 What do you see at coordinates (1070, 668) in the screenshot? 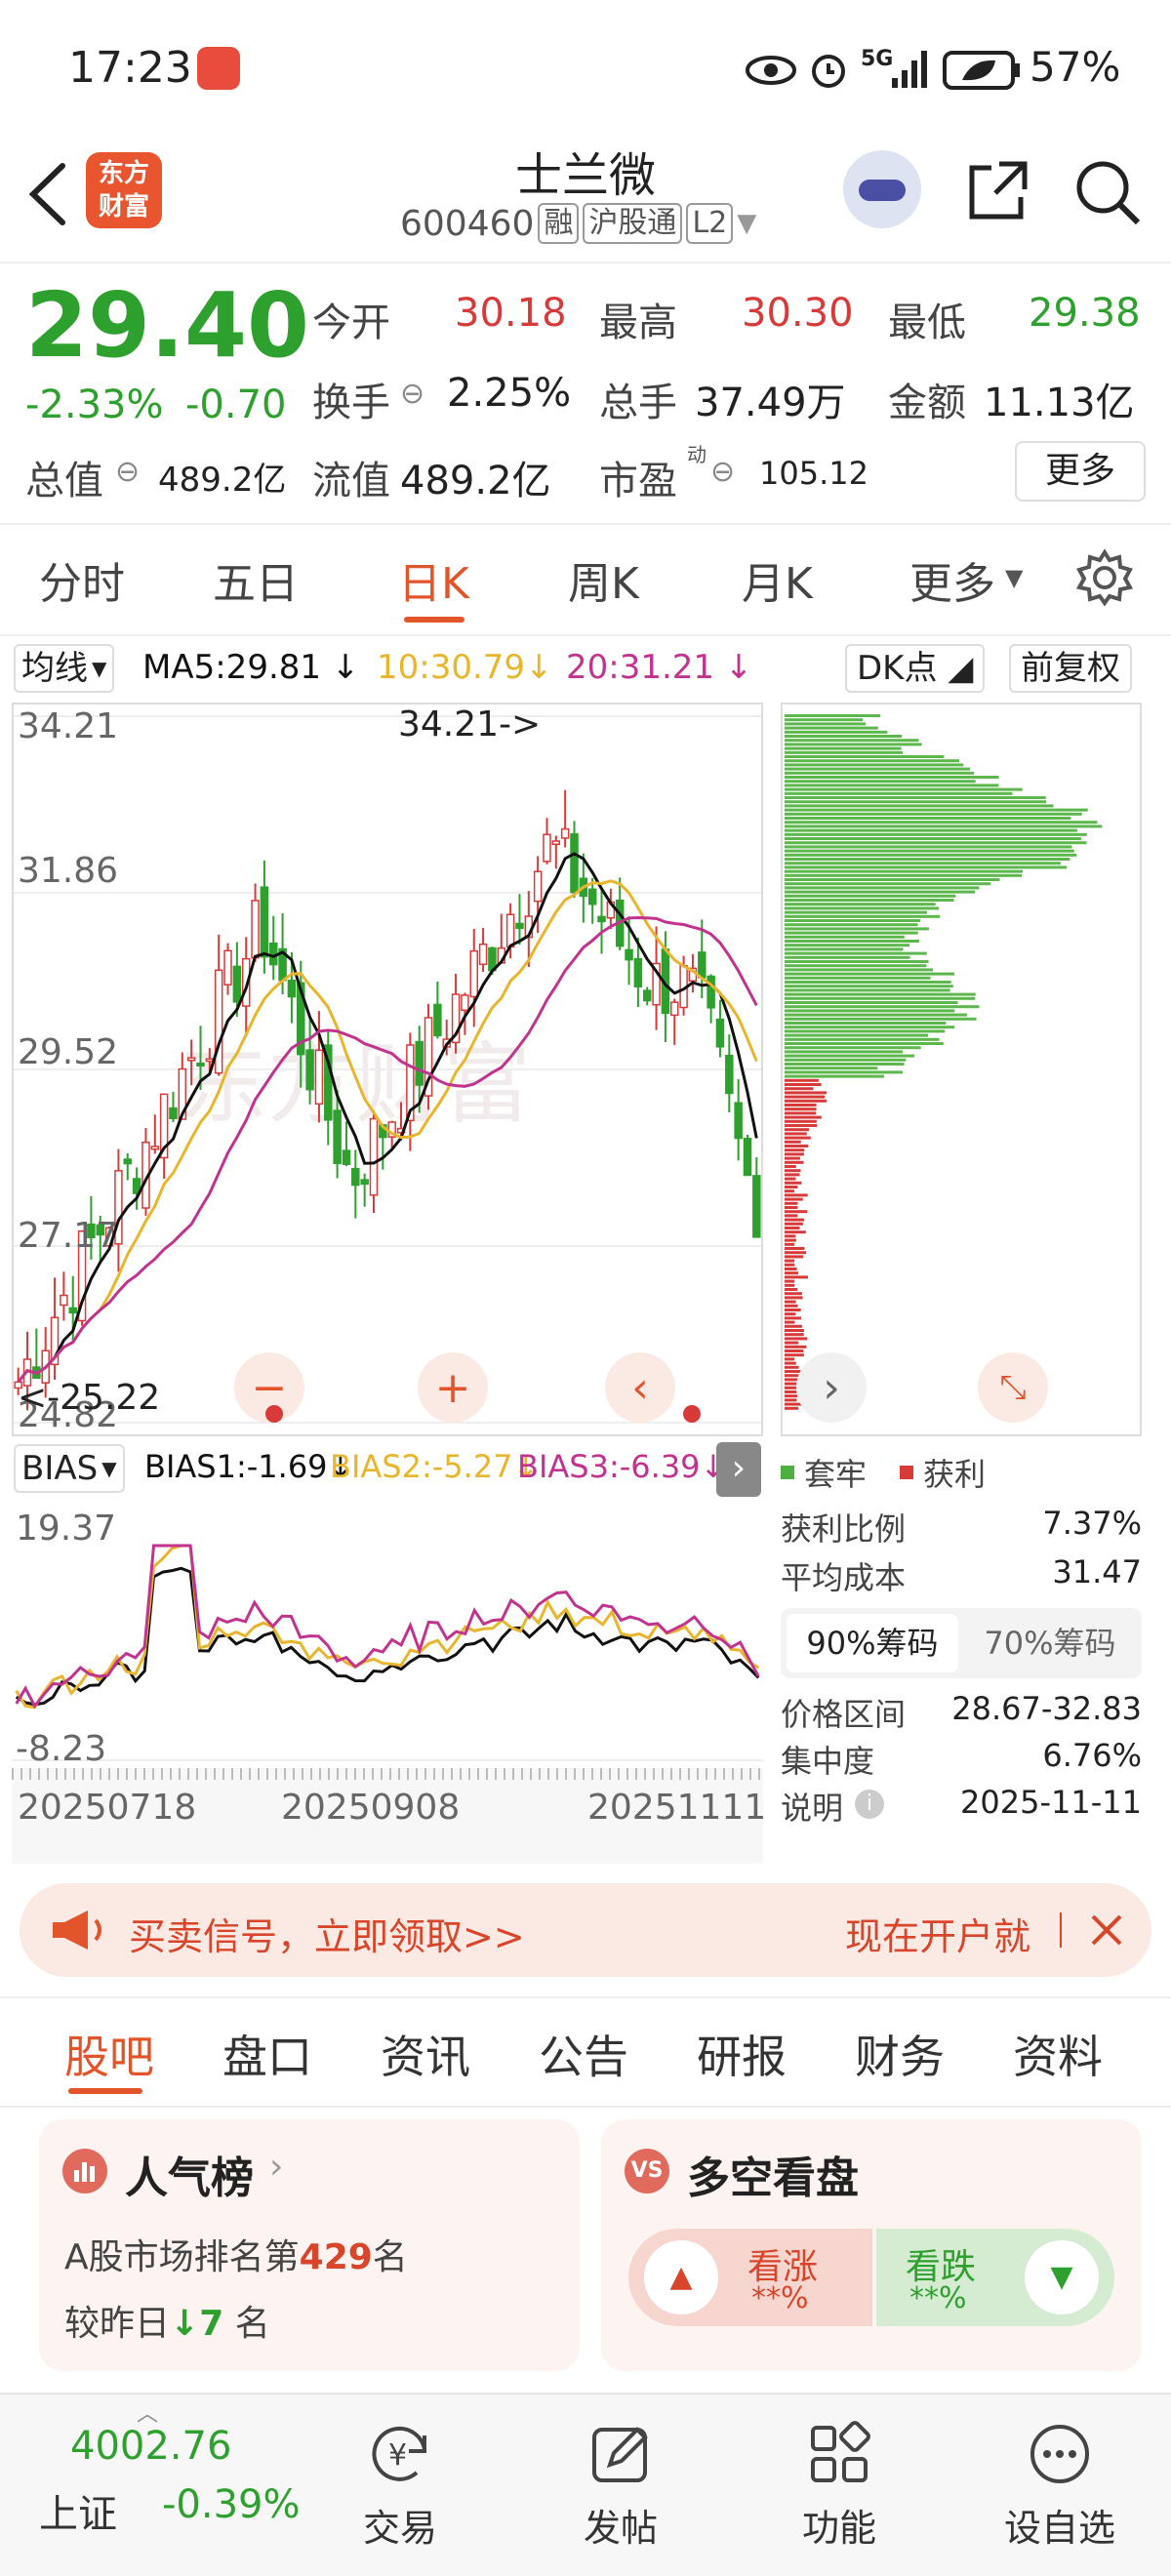
I see `adjust-button: 前复权` at bounding box center [1070, 668].